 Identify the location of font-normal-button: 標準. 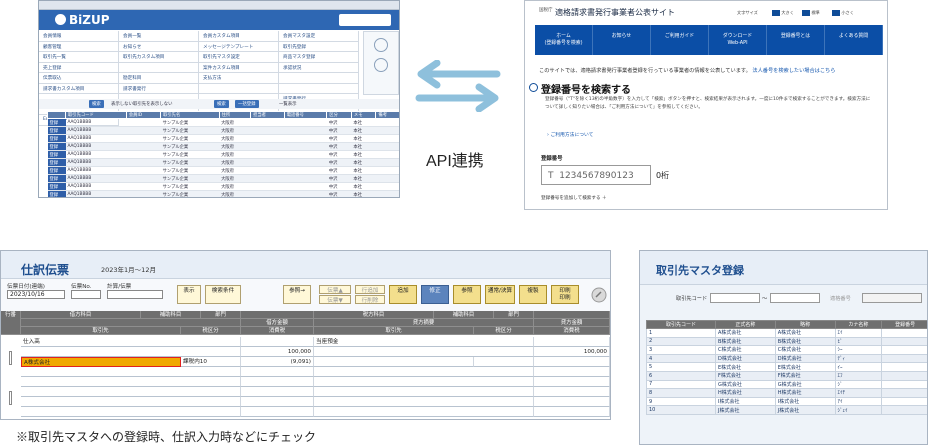
(810, 13).